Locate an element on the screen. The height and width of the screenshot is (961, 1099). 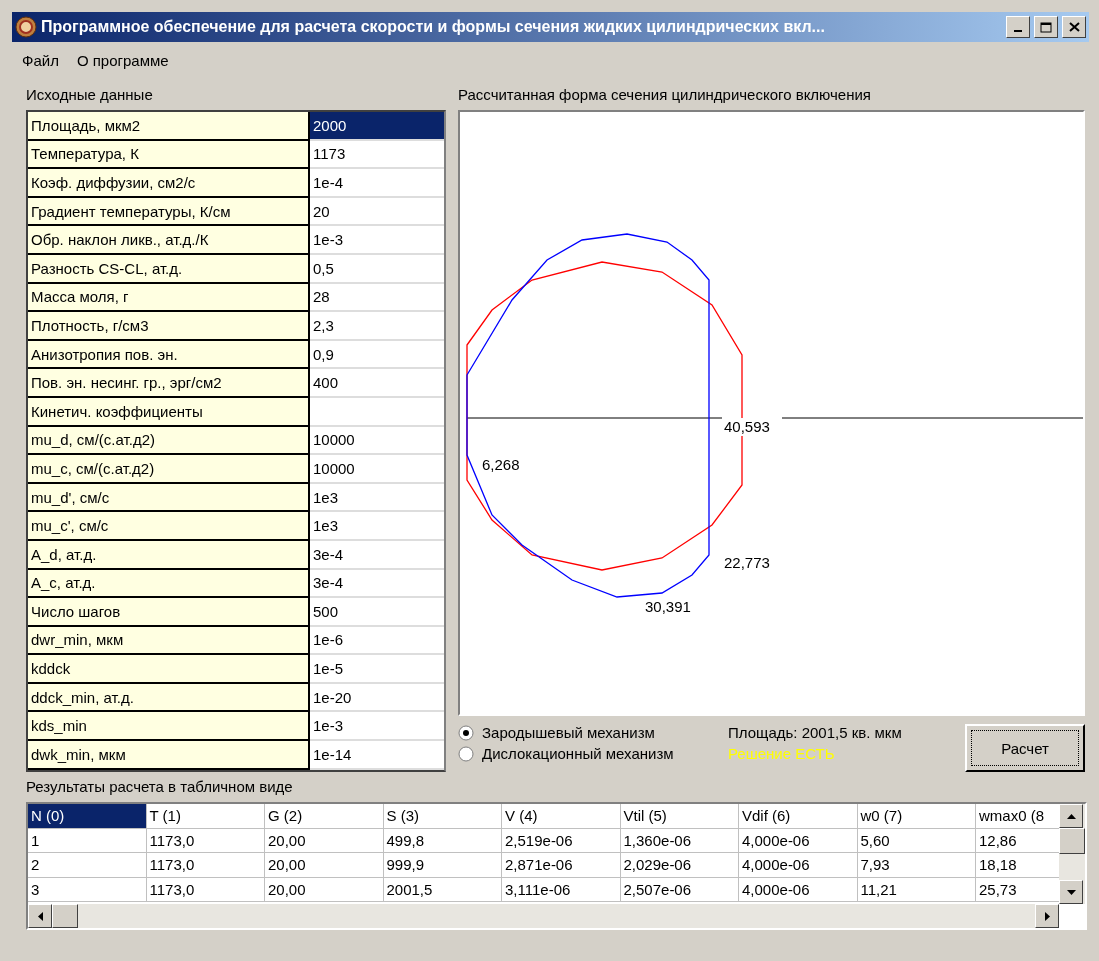
table-cell: 2001,5 is located at coordinates (442, 889).